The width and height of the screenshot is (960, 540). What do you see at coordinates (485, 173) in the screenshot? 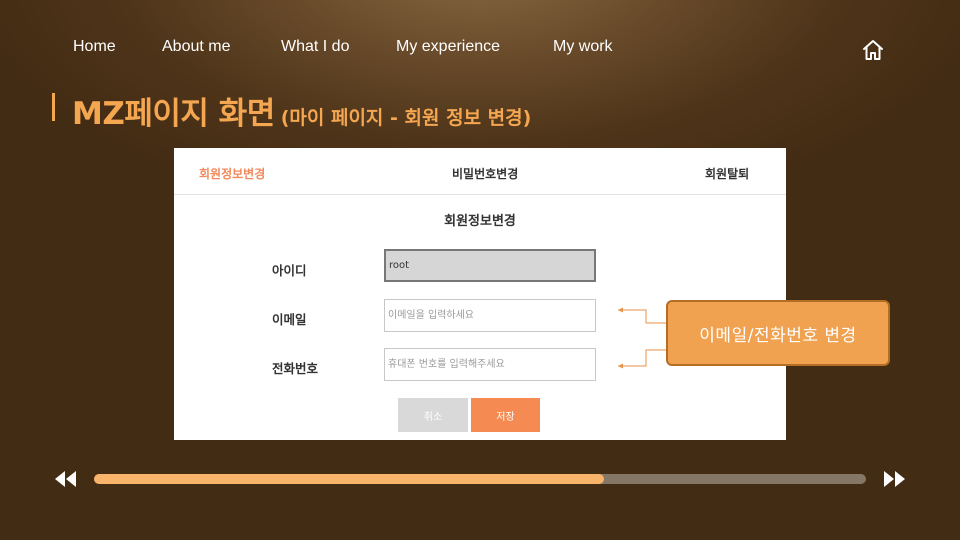
I see `tab-password: 비밀번호변경` at bounding box center [485, 173].